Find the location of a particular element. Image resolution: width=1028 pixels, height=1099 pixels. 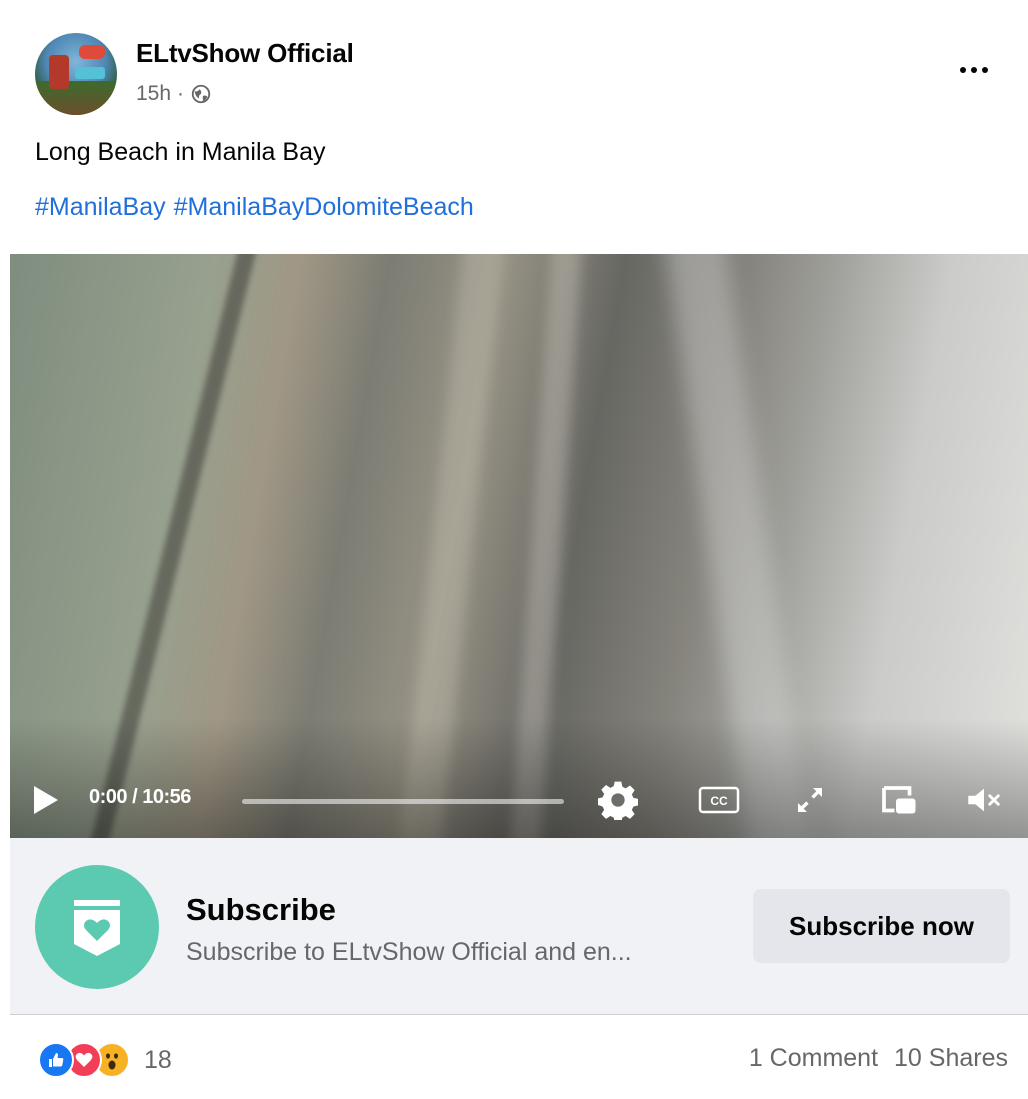

post-timestamp: 15h is located at coordinates (153, 94).